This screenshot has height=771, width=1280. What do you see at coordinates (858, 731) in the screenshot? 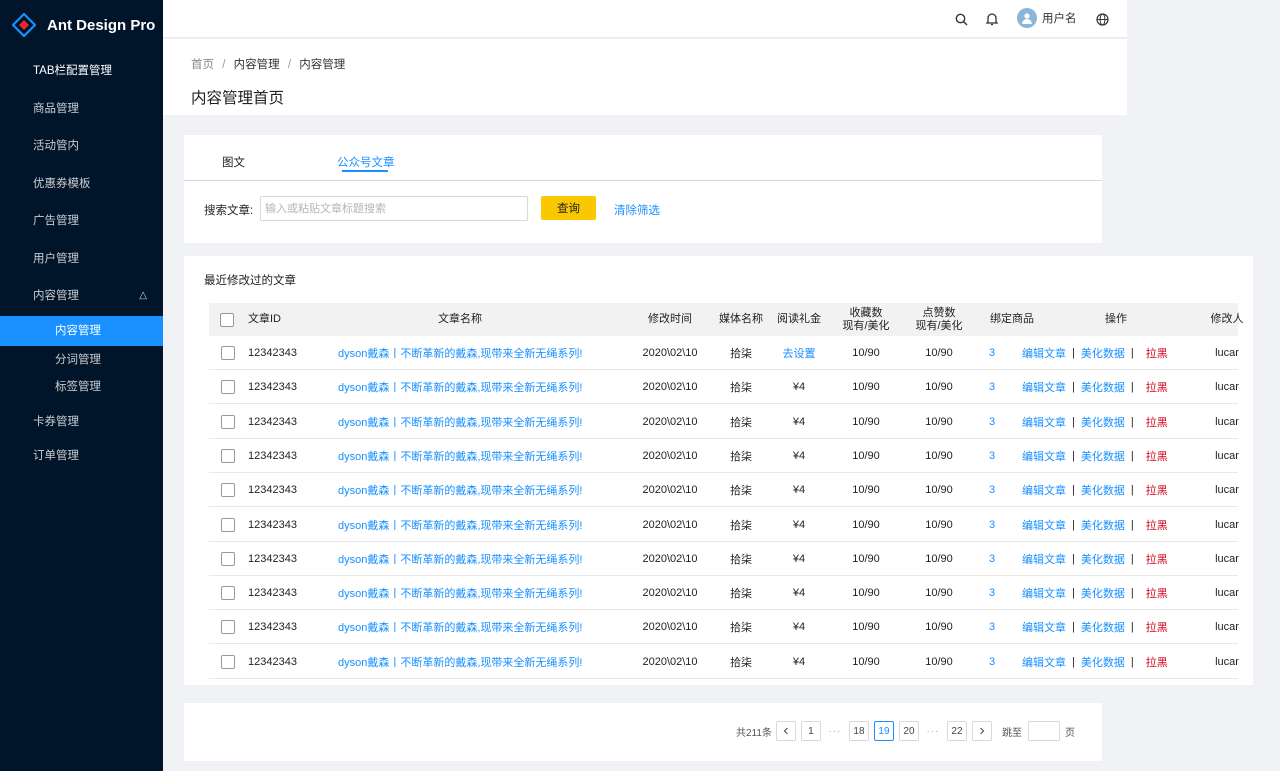
I see `page-18: 18` at bounding box center [858, 731].